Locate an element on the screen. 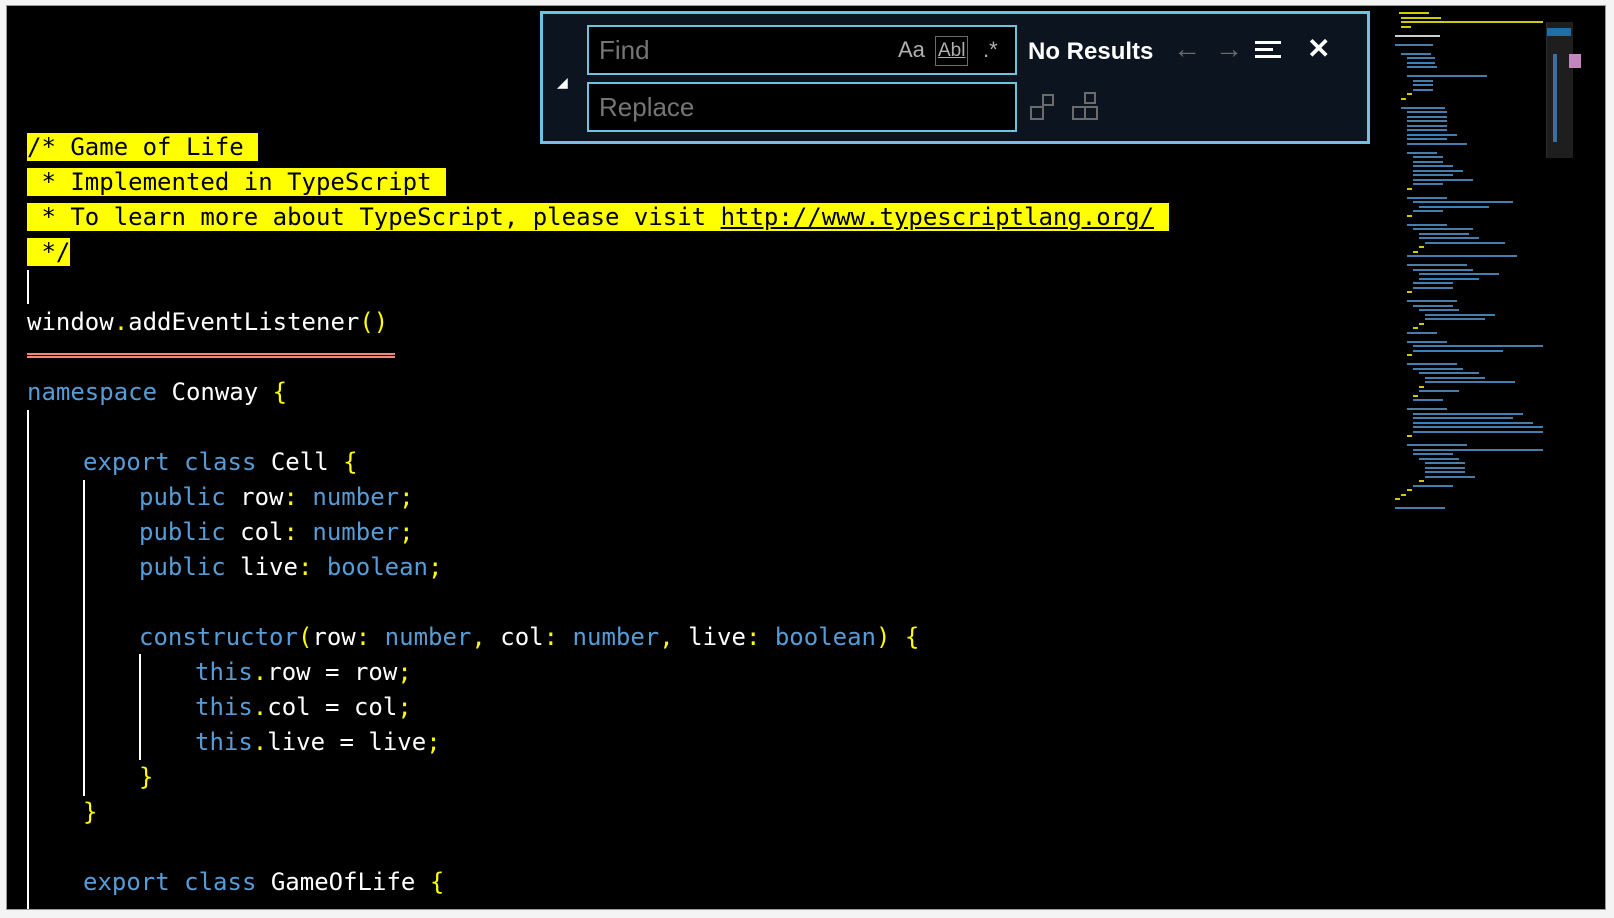  replace-input is located at coordinates (802, 107).